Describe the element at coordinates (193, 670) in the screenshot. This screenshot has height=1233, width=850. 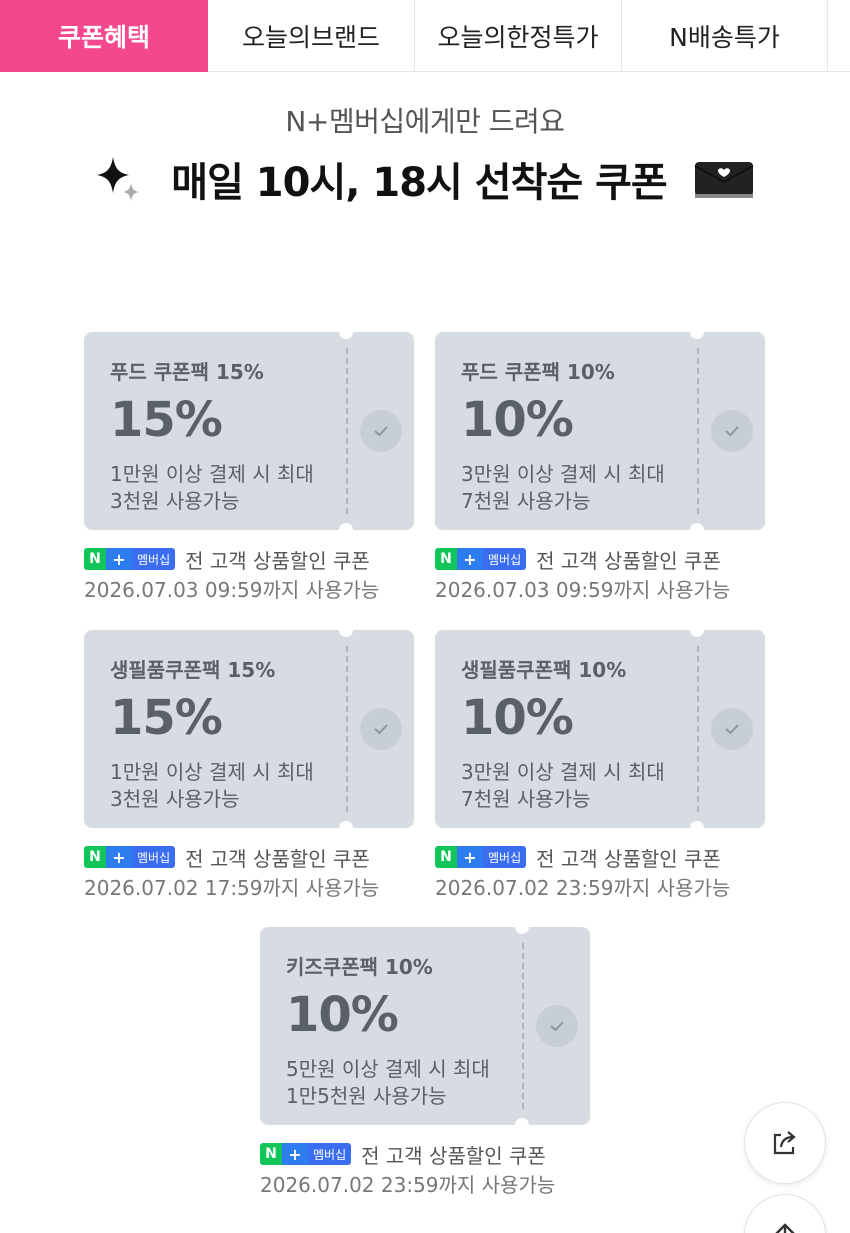
I see `coupon-name: 생필품쿠폰팩 15%` at that location.